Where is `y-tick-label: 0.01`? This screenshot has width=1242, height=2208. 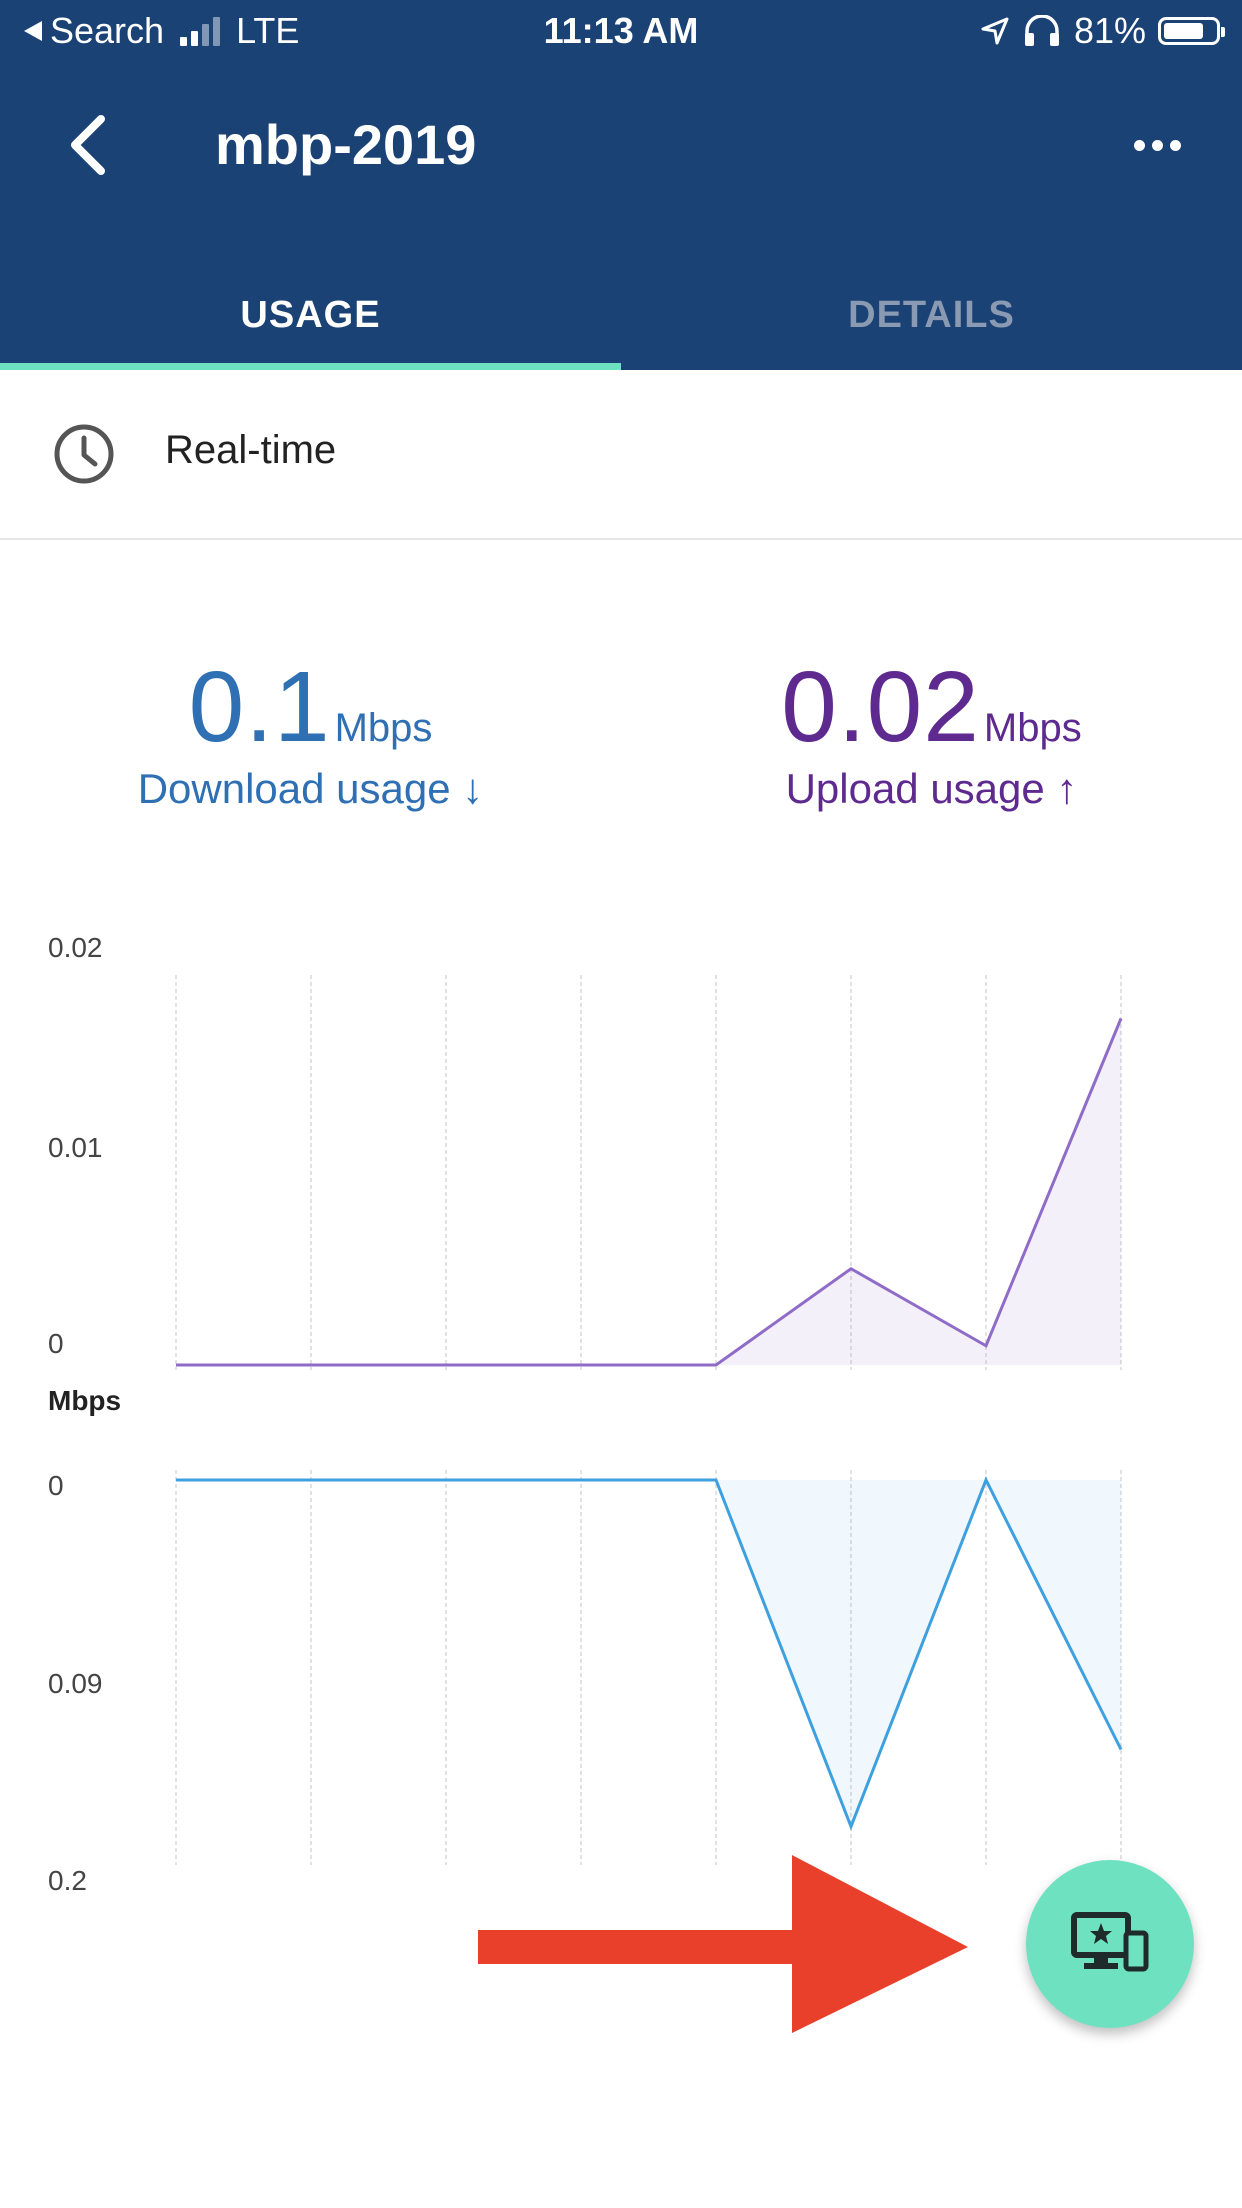
y-tick-label: 0.01 is located at coordinates (75, 1147).